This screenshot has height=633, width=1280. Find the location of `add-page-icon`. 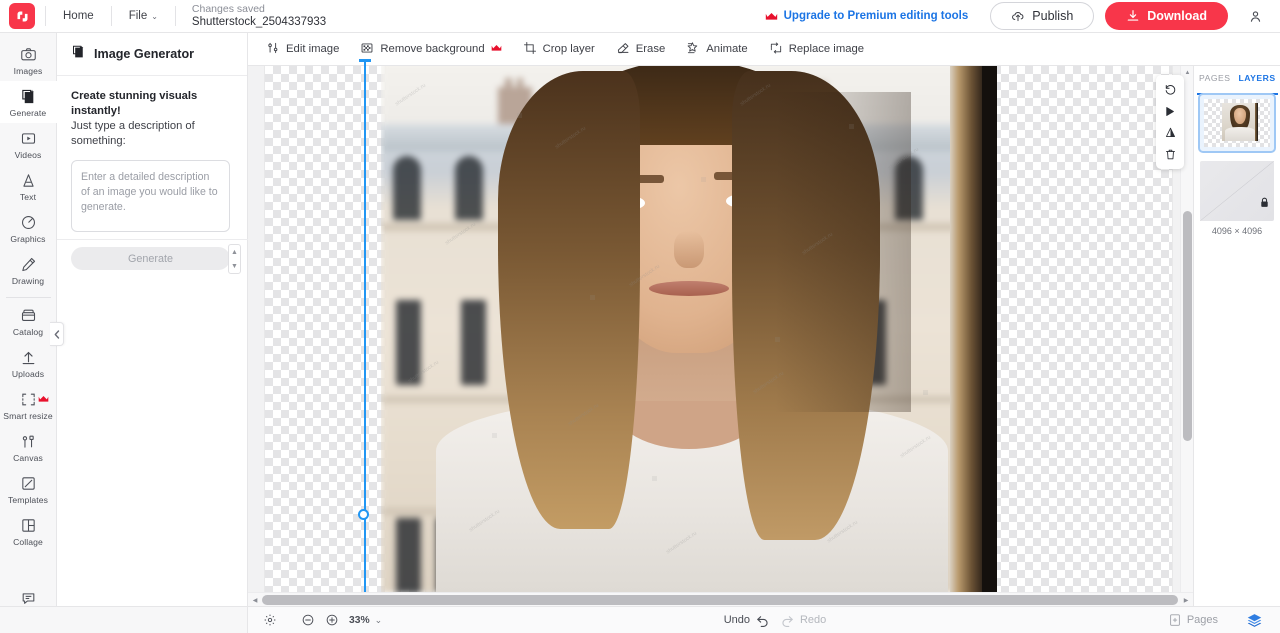

add-page-icon is located at coordinates (1175, 620).